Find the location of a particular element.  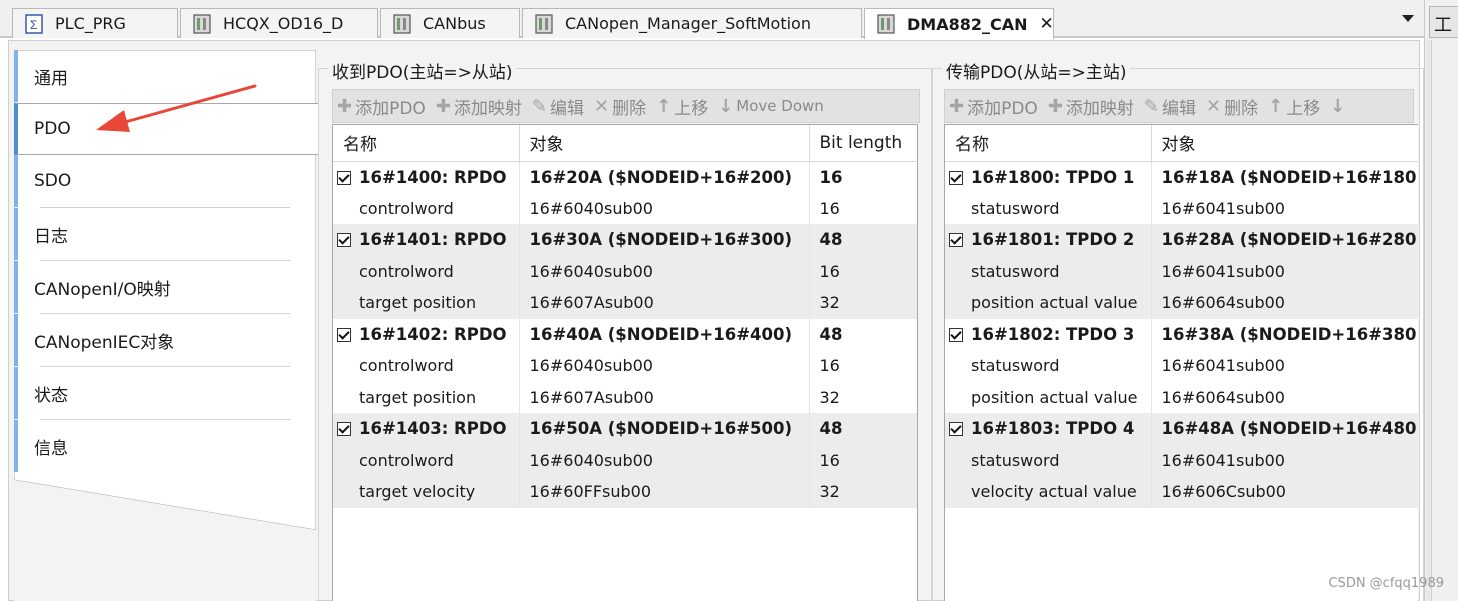

pdo-name: 16#1402: RPDO is located at coordinates (433, 334).